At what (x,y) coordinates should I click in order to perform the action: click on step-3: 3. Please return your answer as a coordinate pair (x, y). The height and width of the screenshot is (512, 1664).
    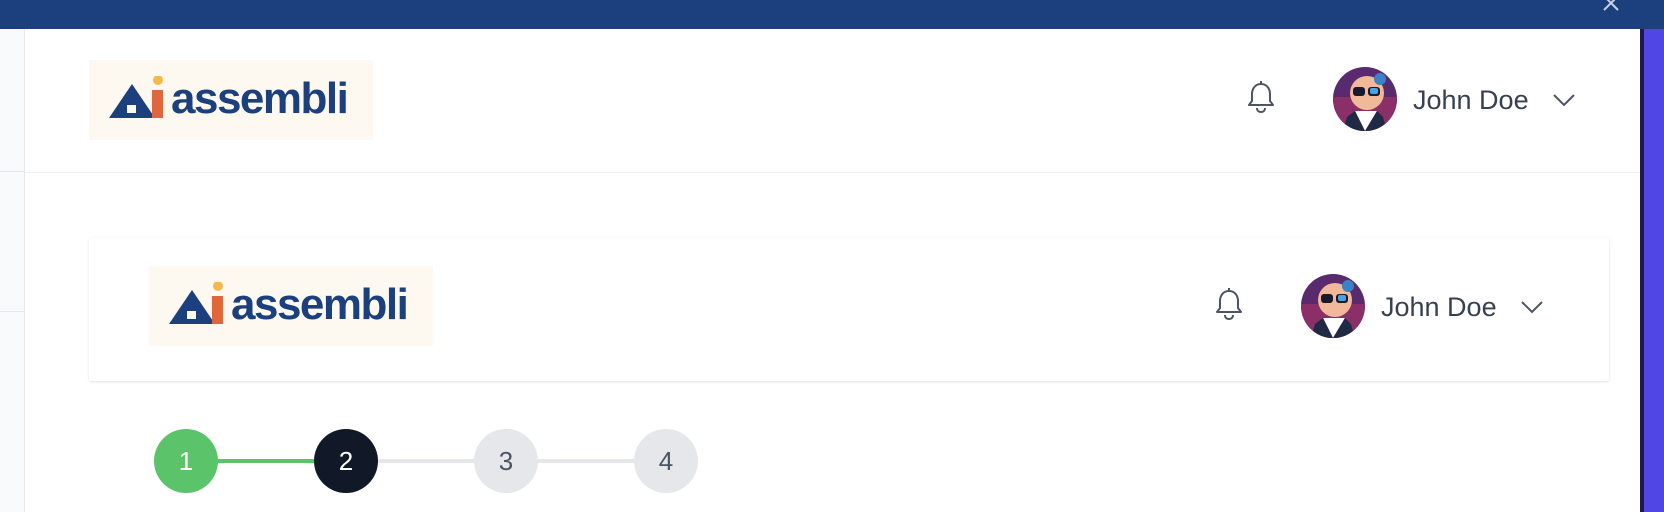
    Looking at the image, I should click on (506, 461).